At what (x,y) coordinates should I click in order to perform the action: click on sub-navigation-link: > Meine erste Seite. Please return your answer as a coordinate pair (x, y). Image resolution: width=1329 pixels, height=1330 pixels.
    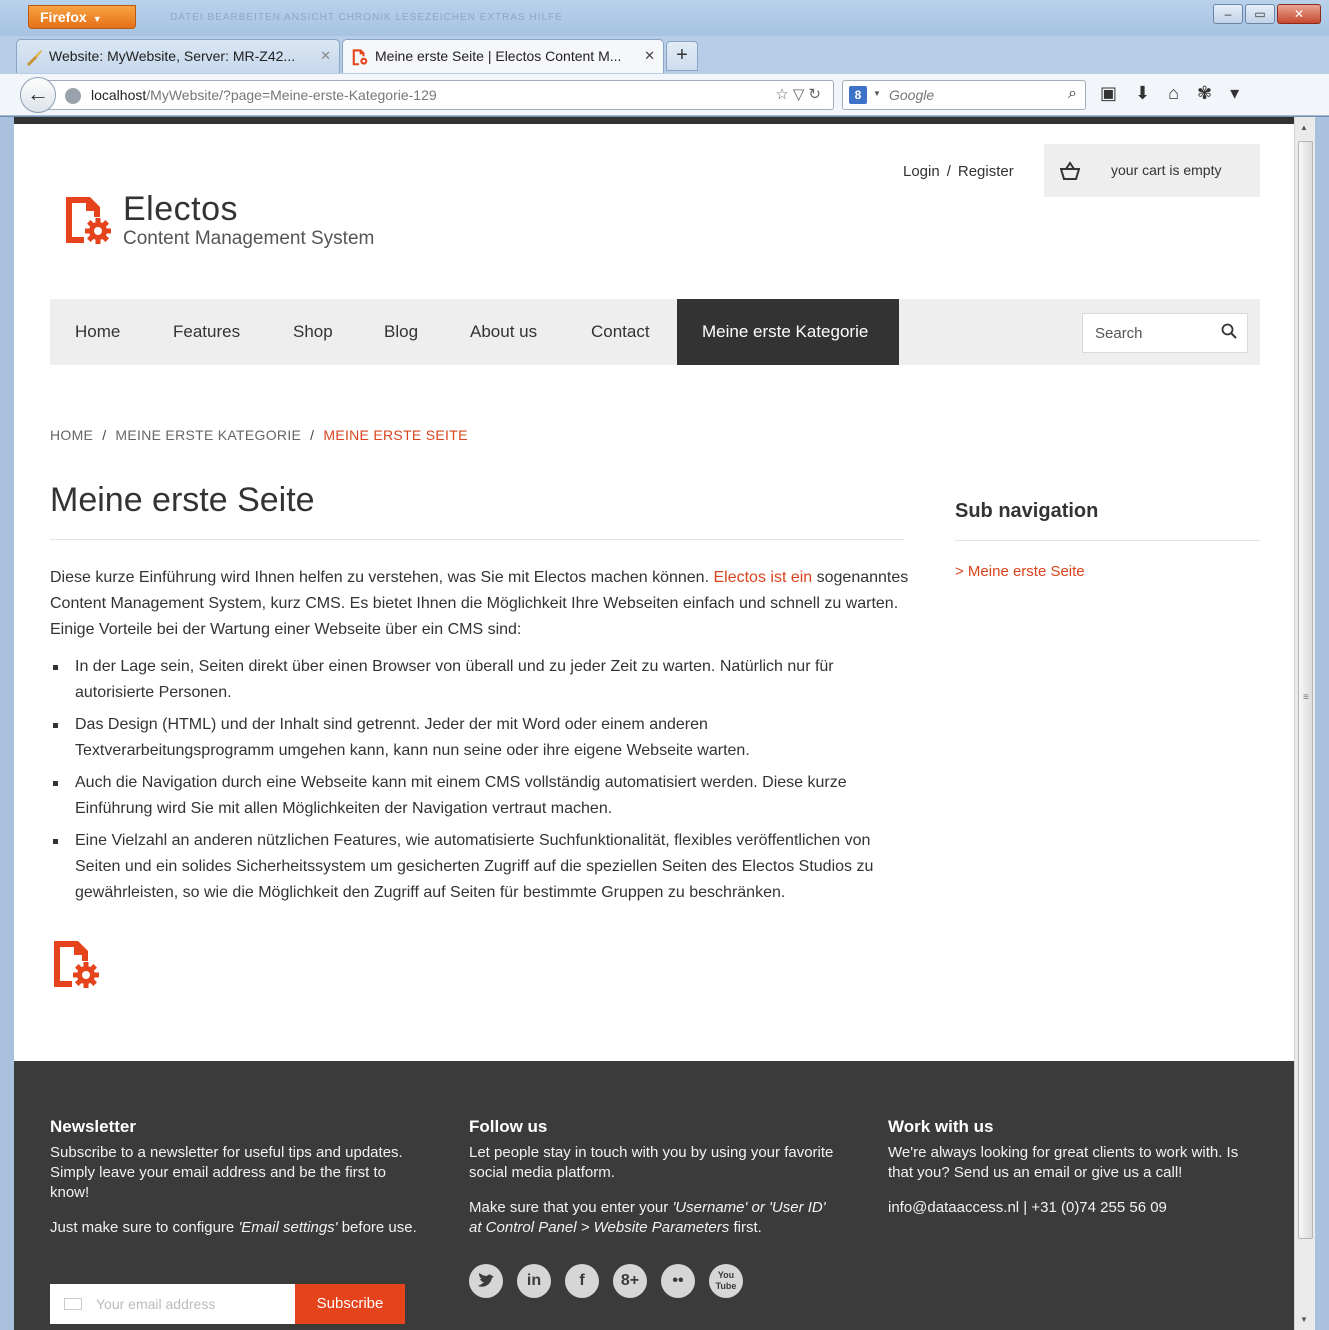
    Looking at the image, I should click on (1020, 571).